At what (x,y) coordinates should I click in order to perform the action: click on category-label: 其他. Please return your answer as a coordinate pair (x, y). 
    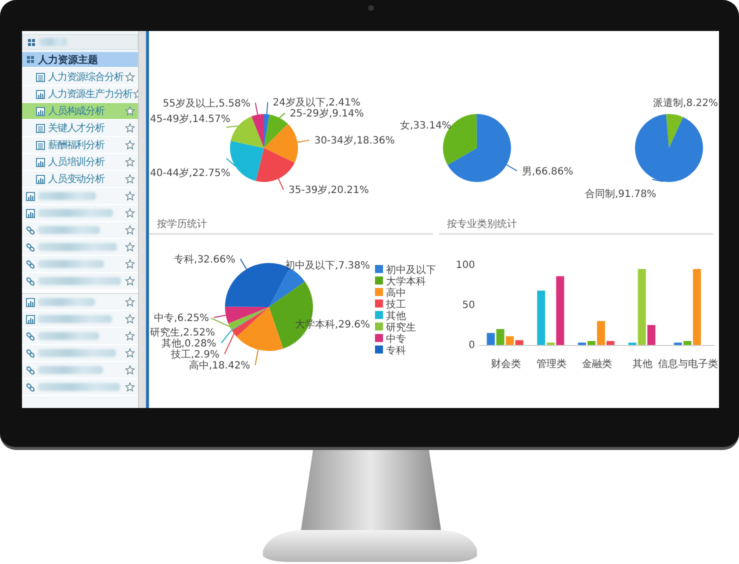
    Looking at the image, I should click on (642, 364).